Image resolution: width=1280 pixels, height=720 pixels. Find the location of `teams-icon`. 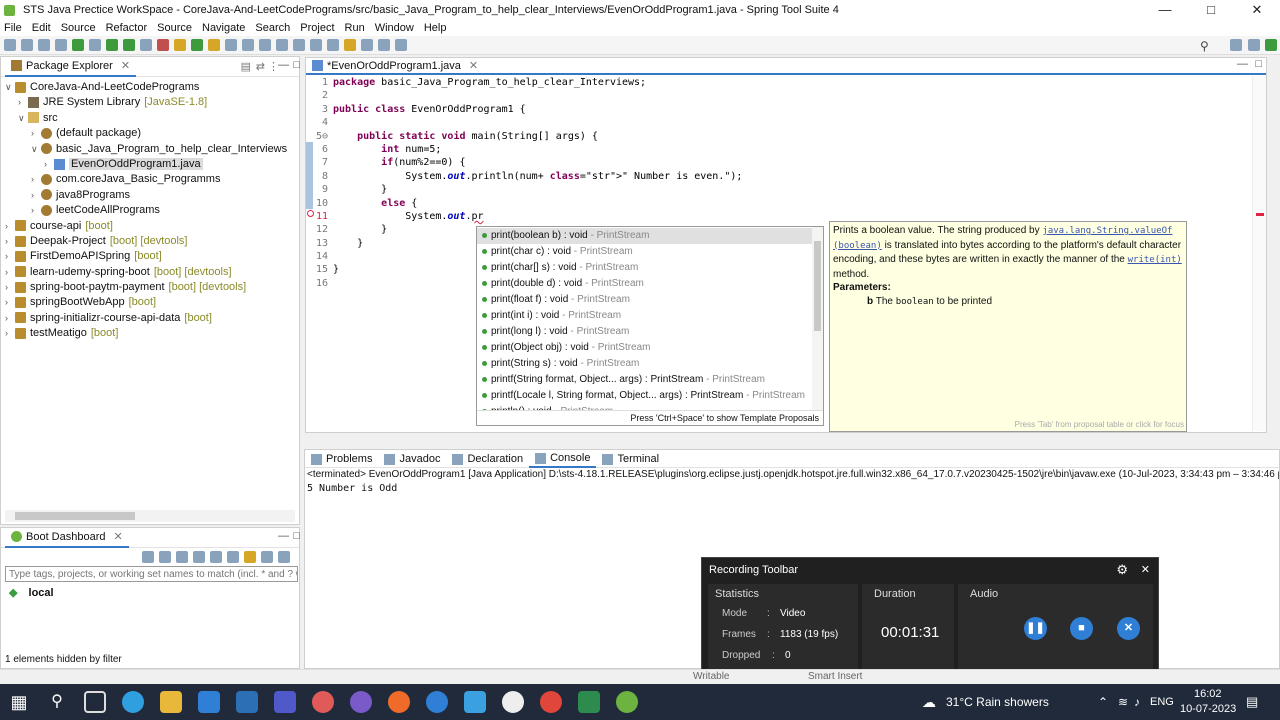

teams-icon is located at coordinates (285, 702).